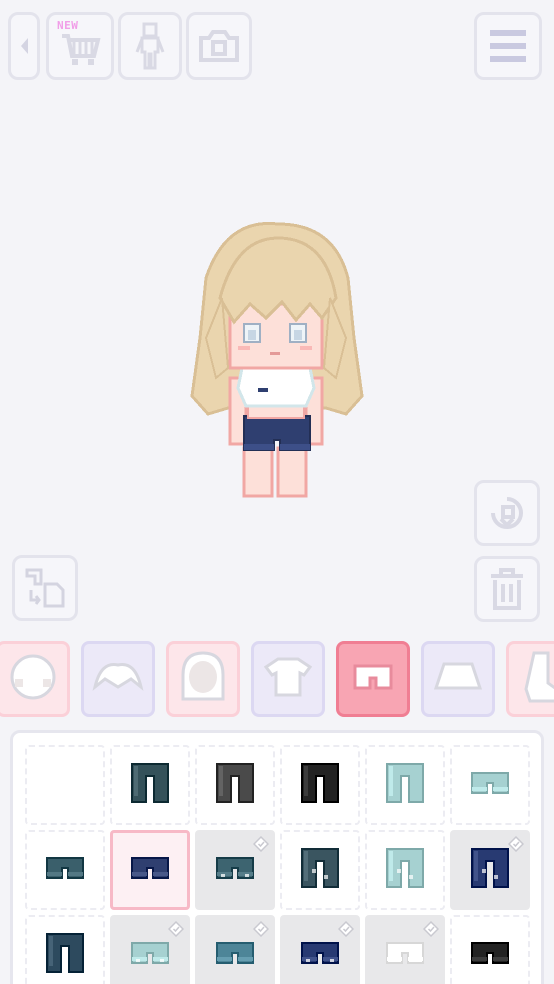 Image resolution: width=554 pixels, height=984 pixels. What do you see at coordinates (68, 25) in the screenshot?
I see `new-badge: NEW` at bounding box center [68, 25].